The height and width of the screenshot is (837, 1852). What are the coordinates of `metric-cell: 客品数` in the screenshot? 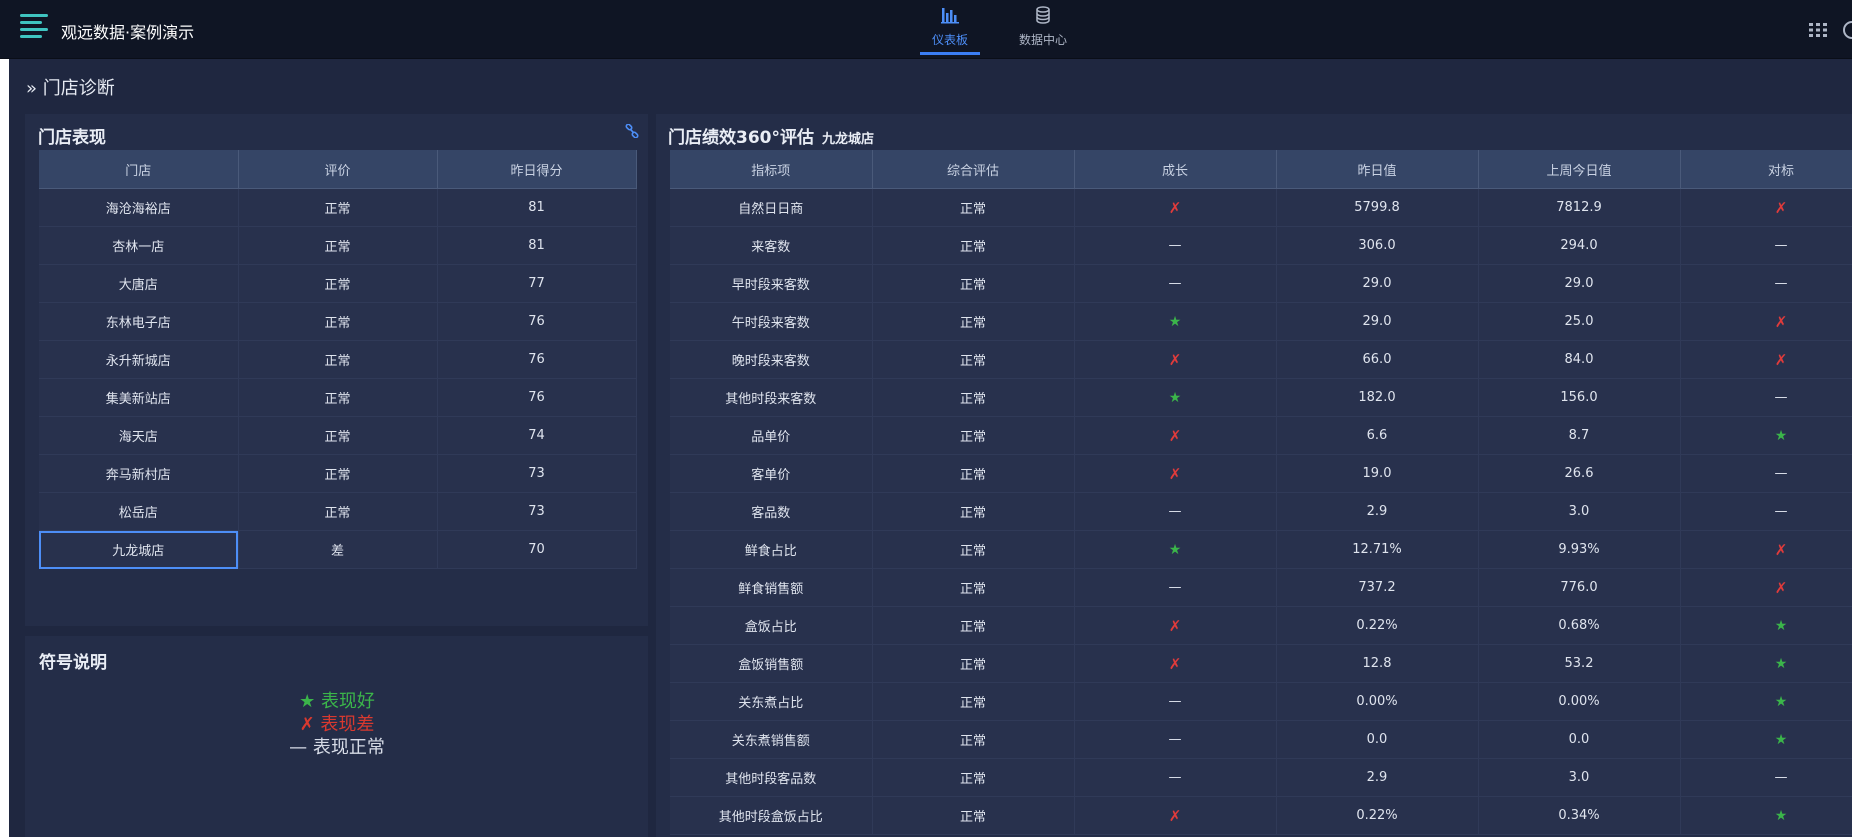 It's located at (771, 511).